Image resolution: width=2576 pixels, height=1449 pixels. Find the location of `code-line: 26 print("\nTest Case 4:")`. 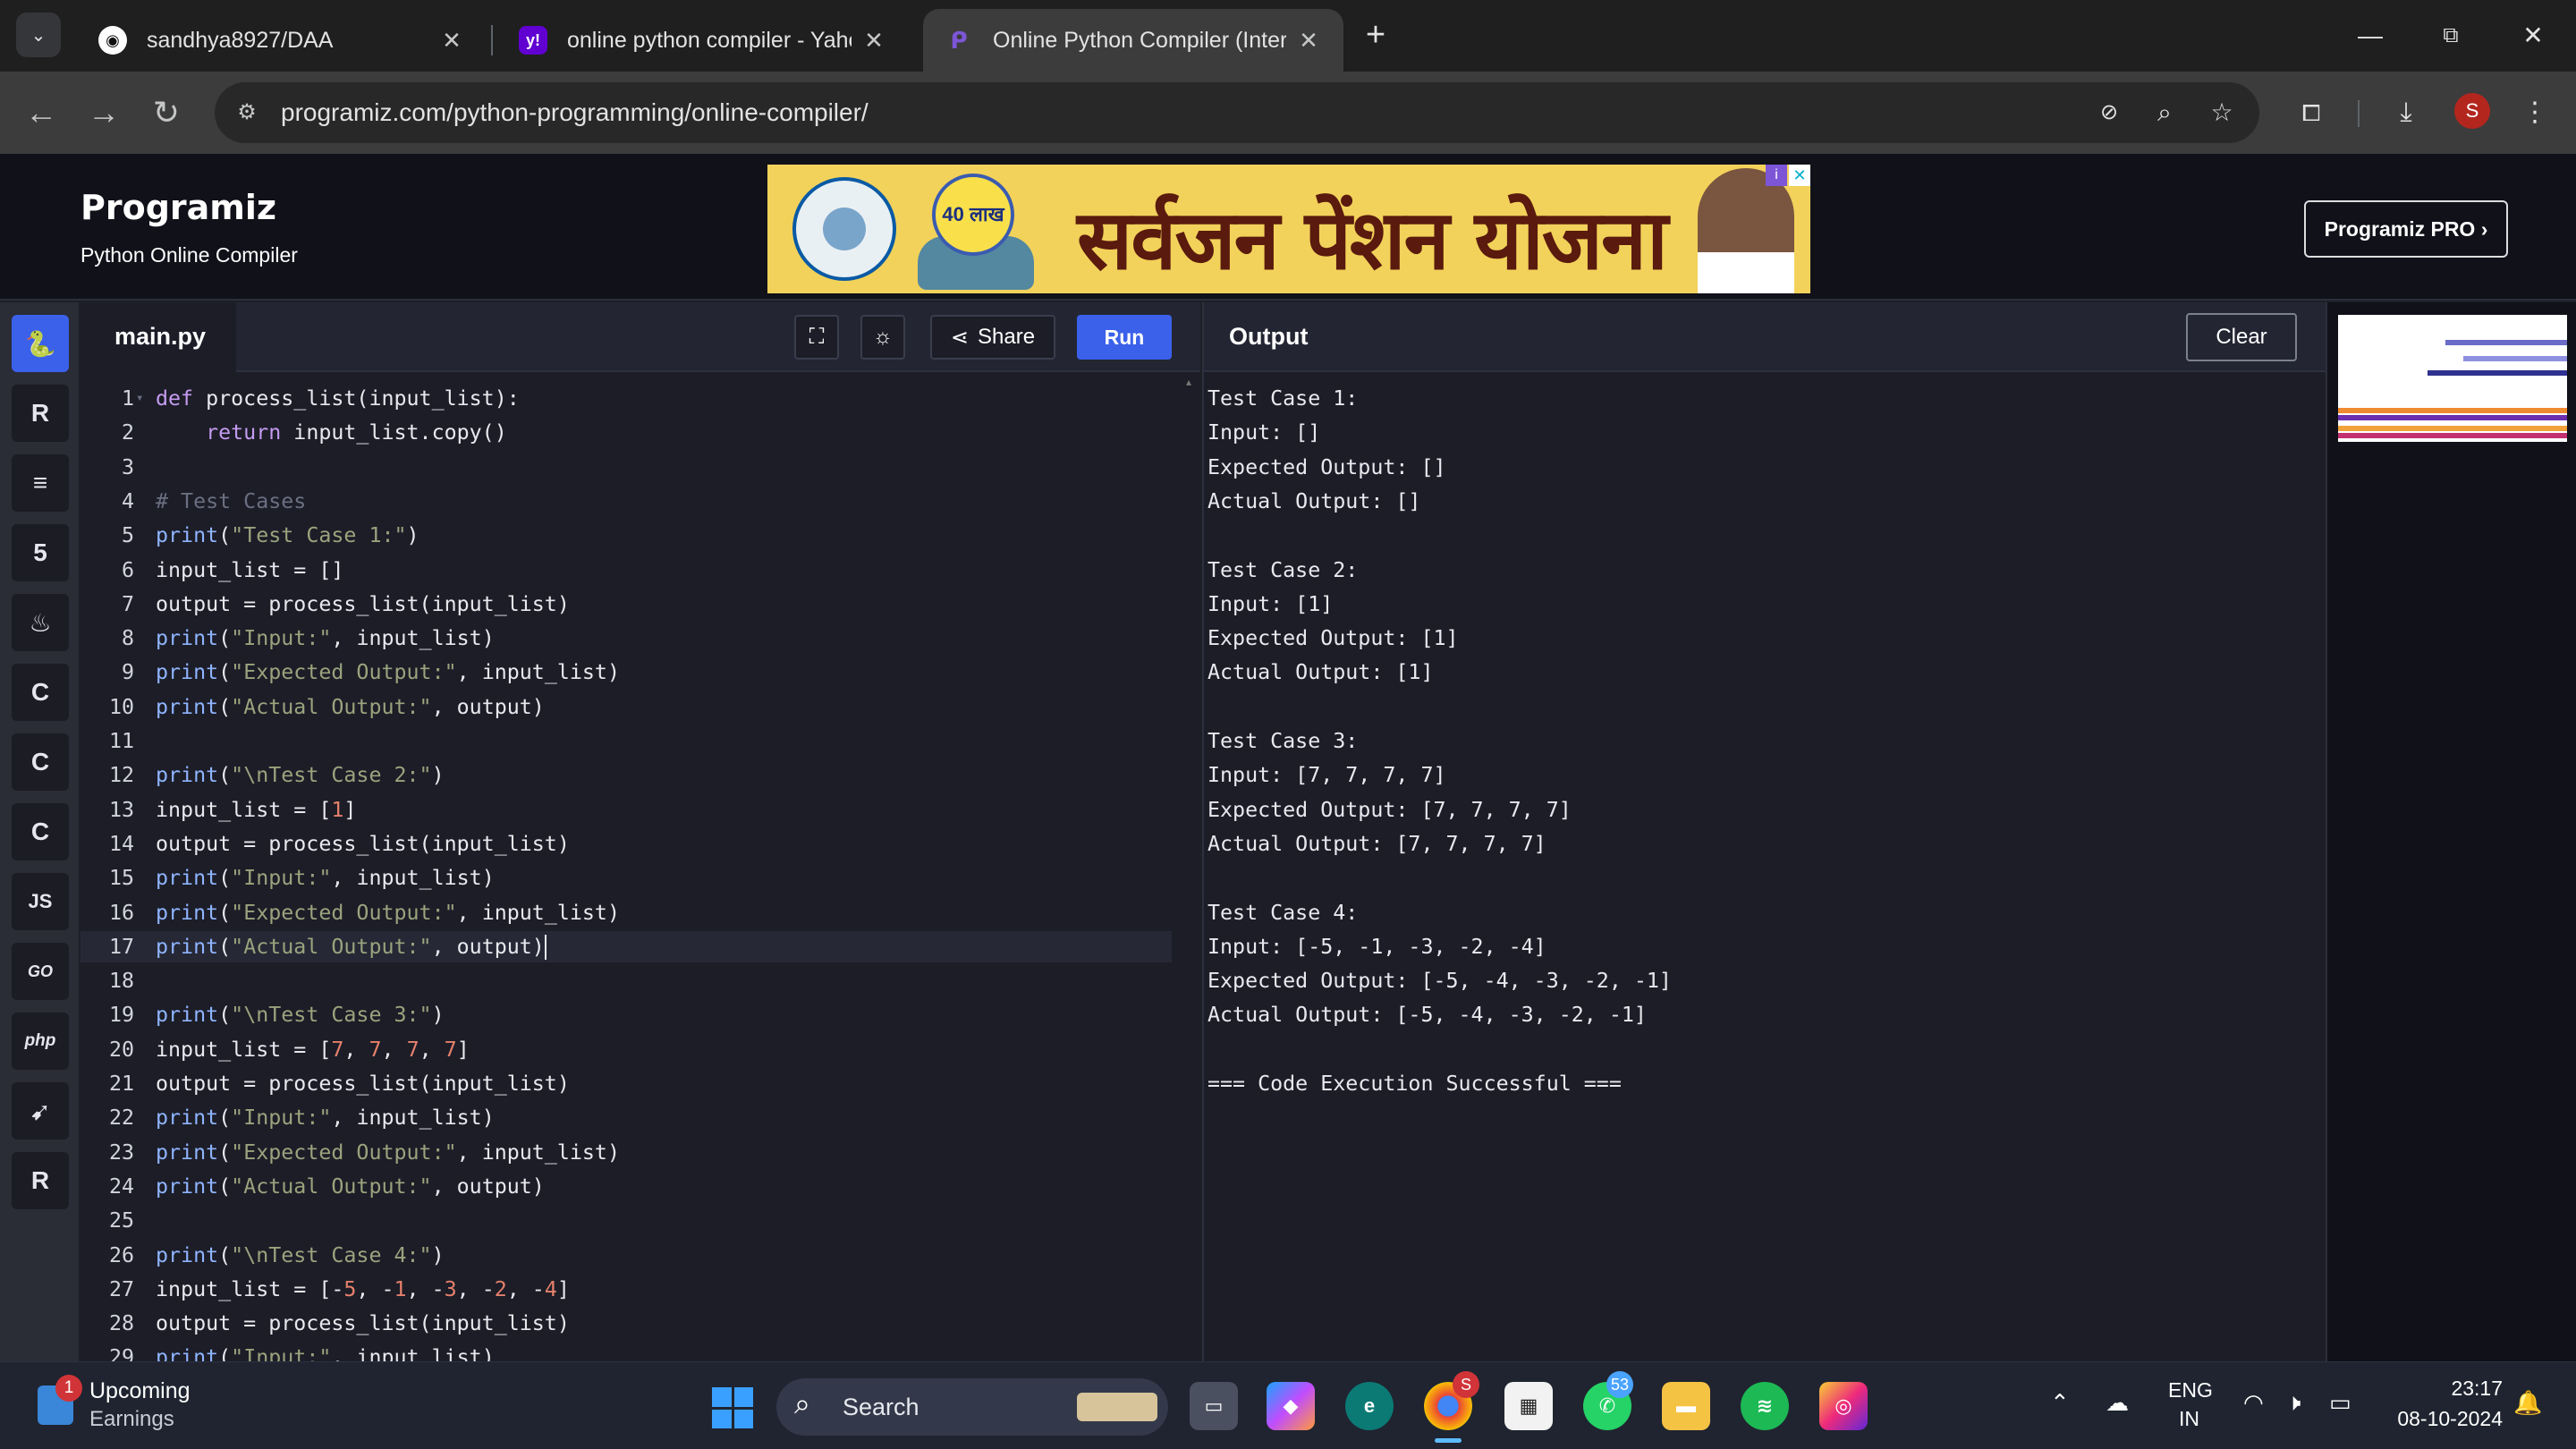

code-line: 26 print("\nTest Case 4:") is located at coordinates (626, 1255).